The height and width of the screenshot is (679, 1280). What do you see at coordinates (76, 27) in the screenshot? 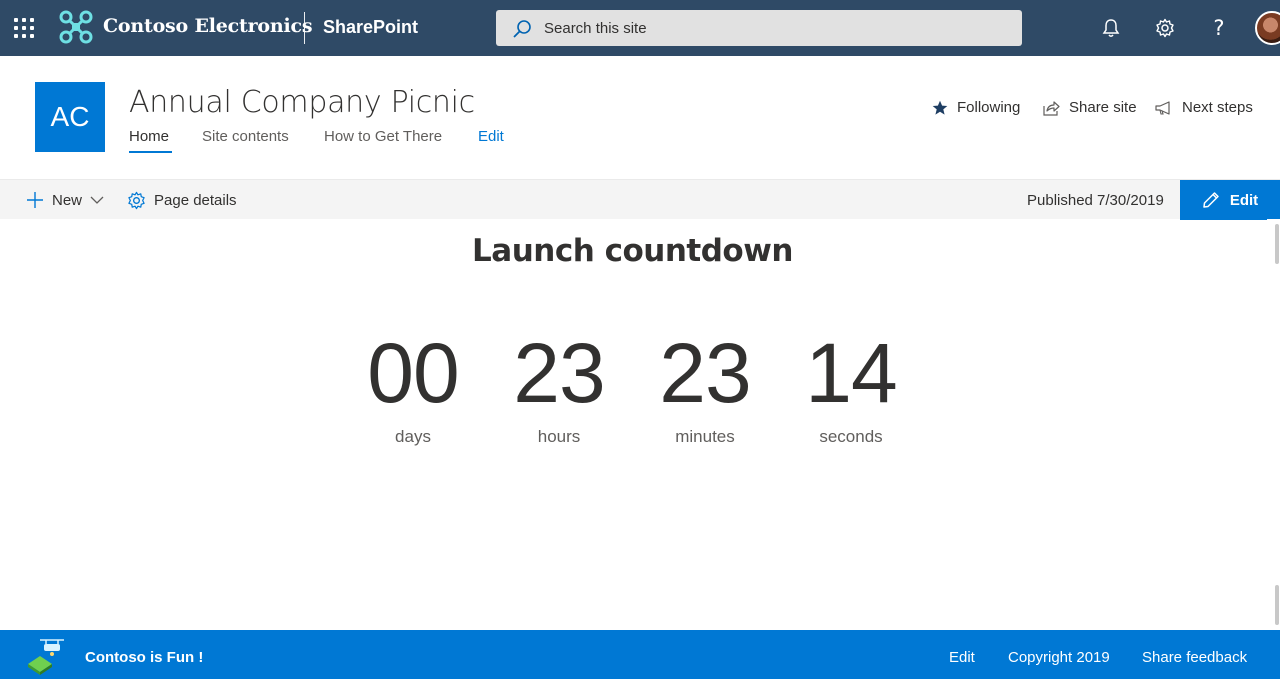
I see `contoso-logo-icon` at bounding box center [76, 27].